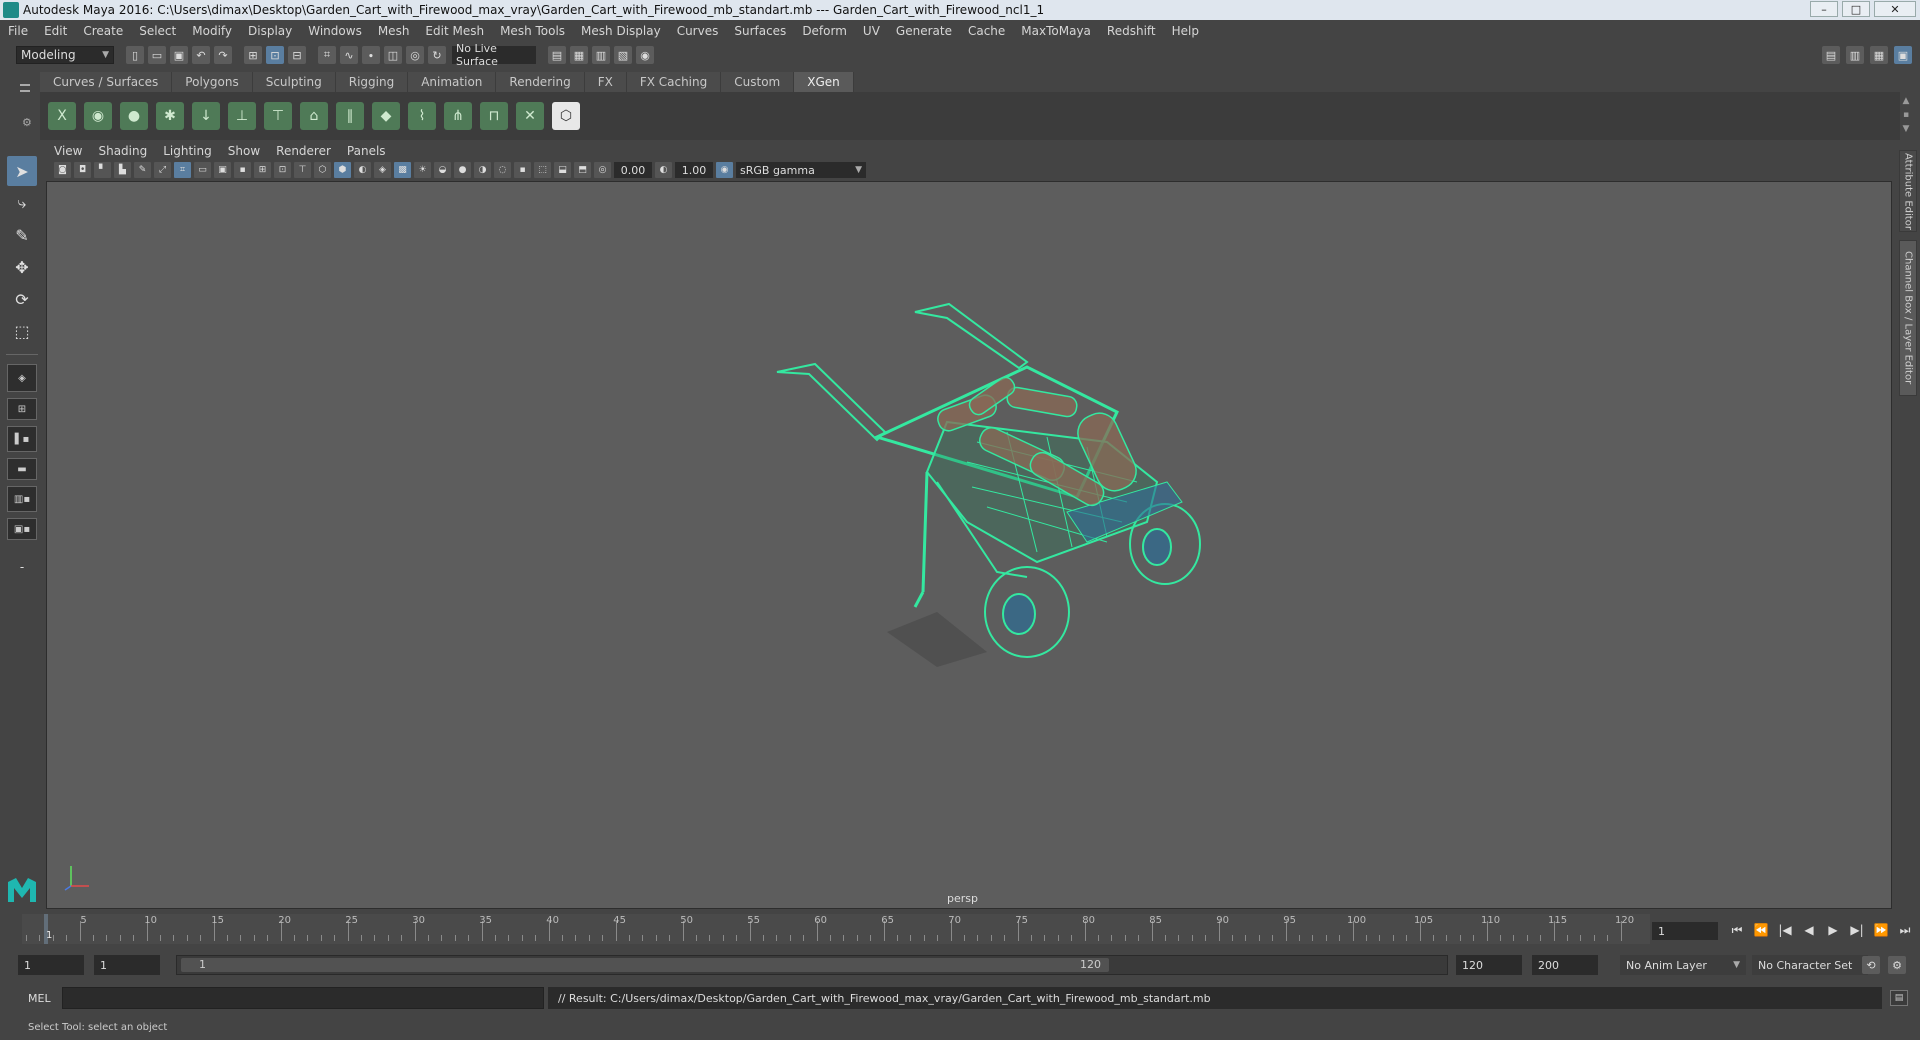 The image size is (1920, 1040). I want to click on xgen-editor-icon: X, so click(62, 116).